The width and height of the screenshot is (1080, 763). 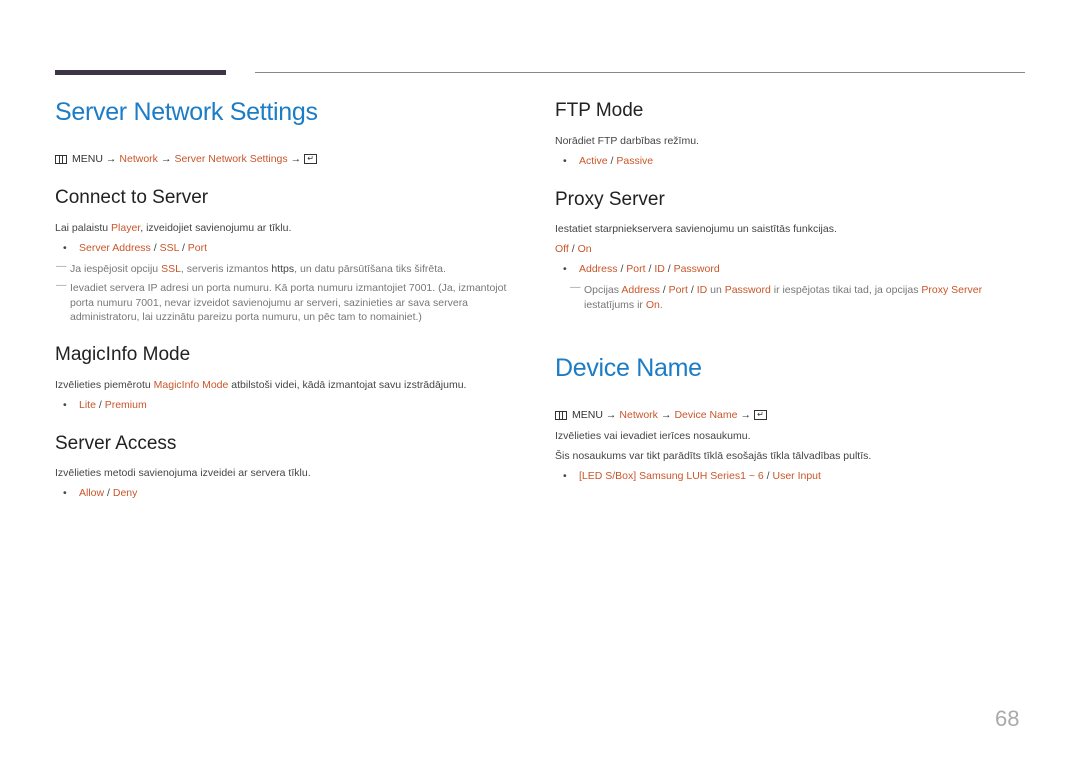 I want to click on highlight-id: ID, so click(x=702, y=290).